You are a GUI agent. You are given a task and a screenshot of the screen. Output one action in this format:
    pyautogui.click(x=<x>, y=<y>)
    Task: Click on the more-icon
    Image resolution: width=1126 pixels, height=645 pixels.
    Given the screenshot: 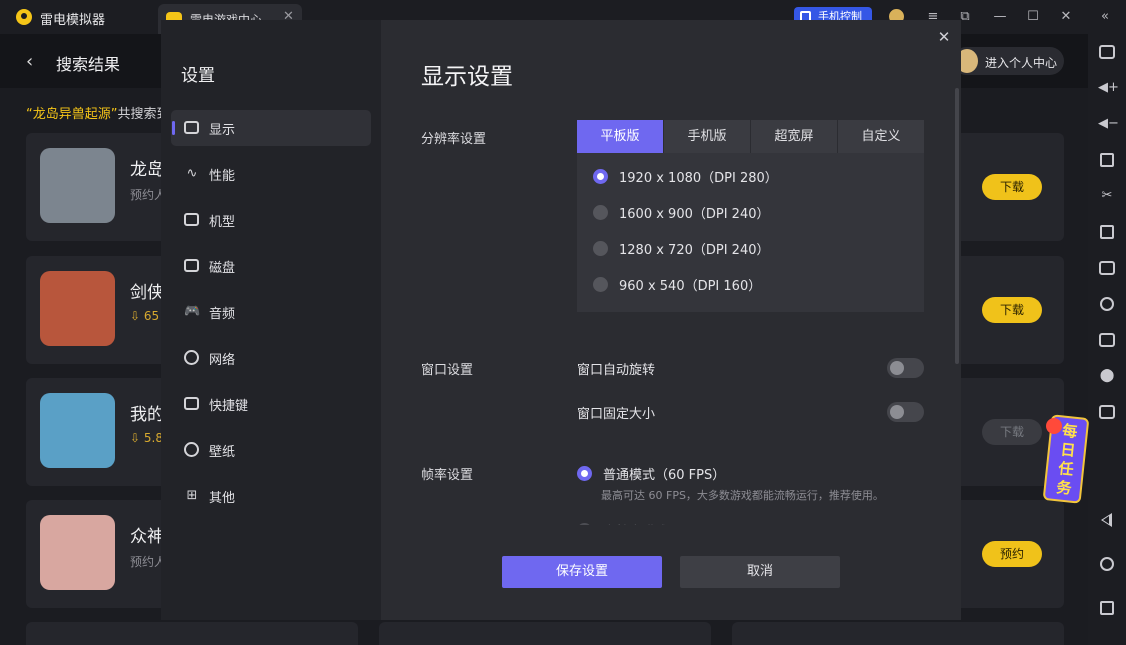 What is the action you would take?
    pyautogui.click(x=1107, y=412)
    